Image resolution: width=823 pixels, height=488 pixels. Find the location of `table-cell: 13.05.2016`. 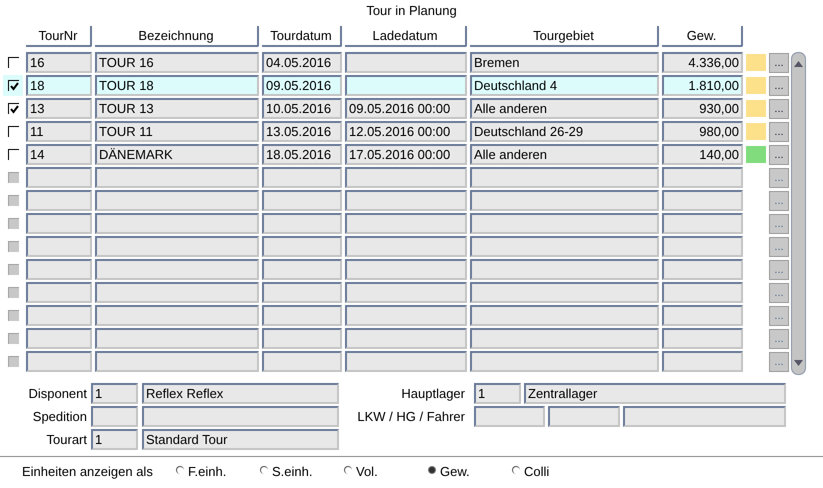

table-cell: 13.05.2016 is located at coordinates (302, 131).